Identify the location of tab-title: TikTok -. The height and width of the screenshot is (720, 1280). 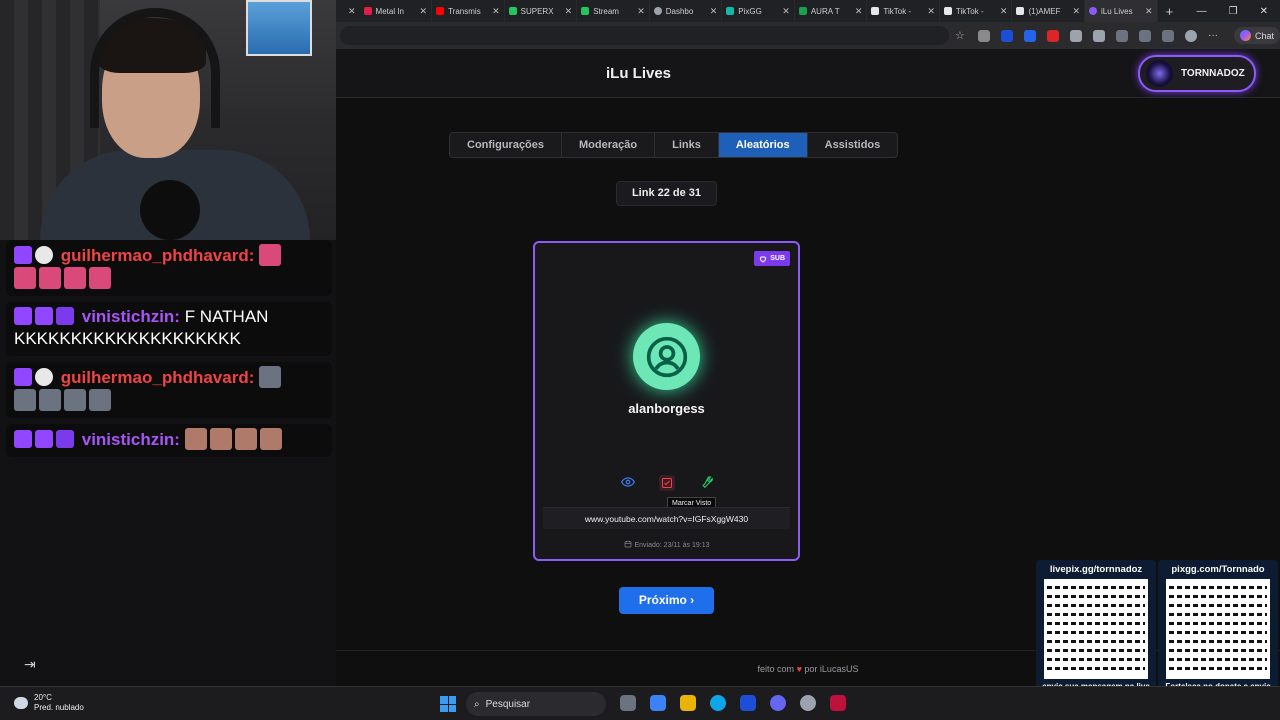
(969, 11).